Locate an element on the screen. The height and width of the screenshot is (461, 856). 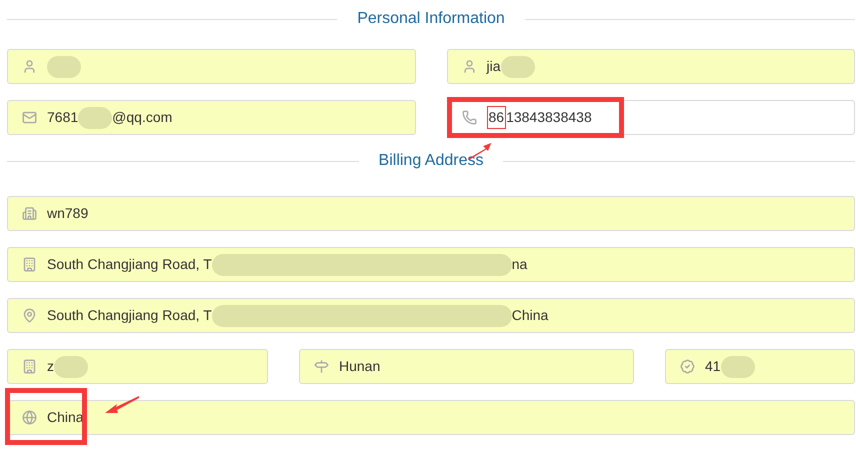
field-value: Hunan is located at coordinates (359, 366).